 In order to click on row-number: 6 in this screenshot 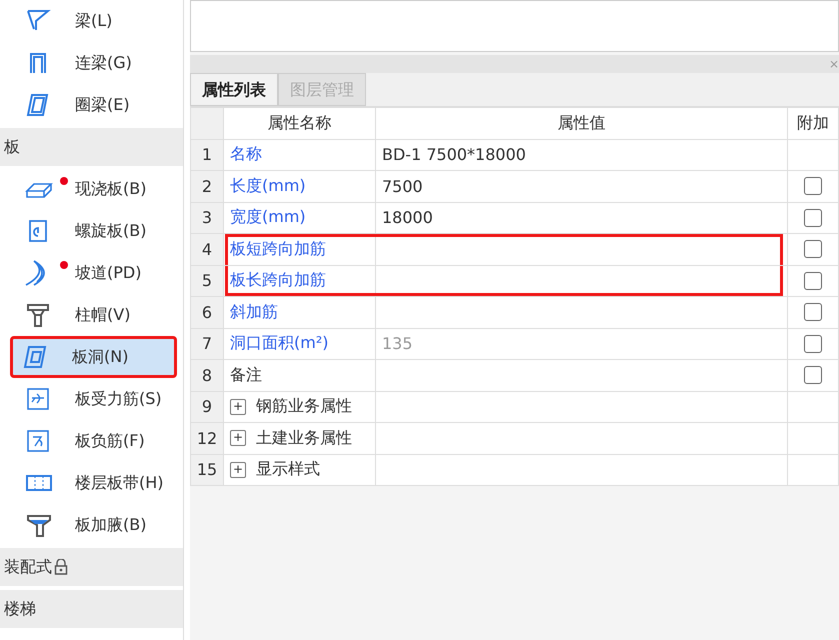, I will do `click(207, 312)`.